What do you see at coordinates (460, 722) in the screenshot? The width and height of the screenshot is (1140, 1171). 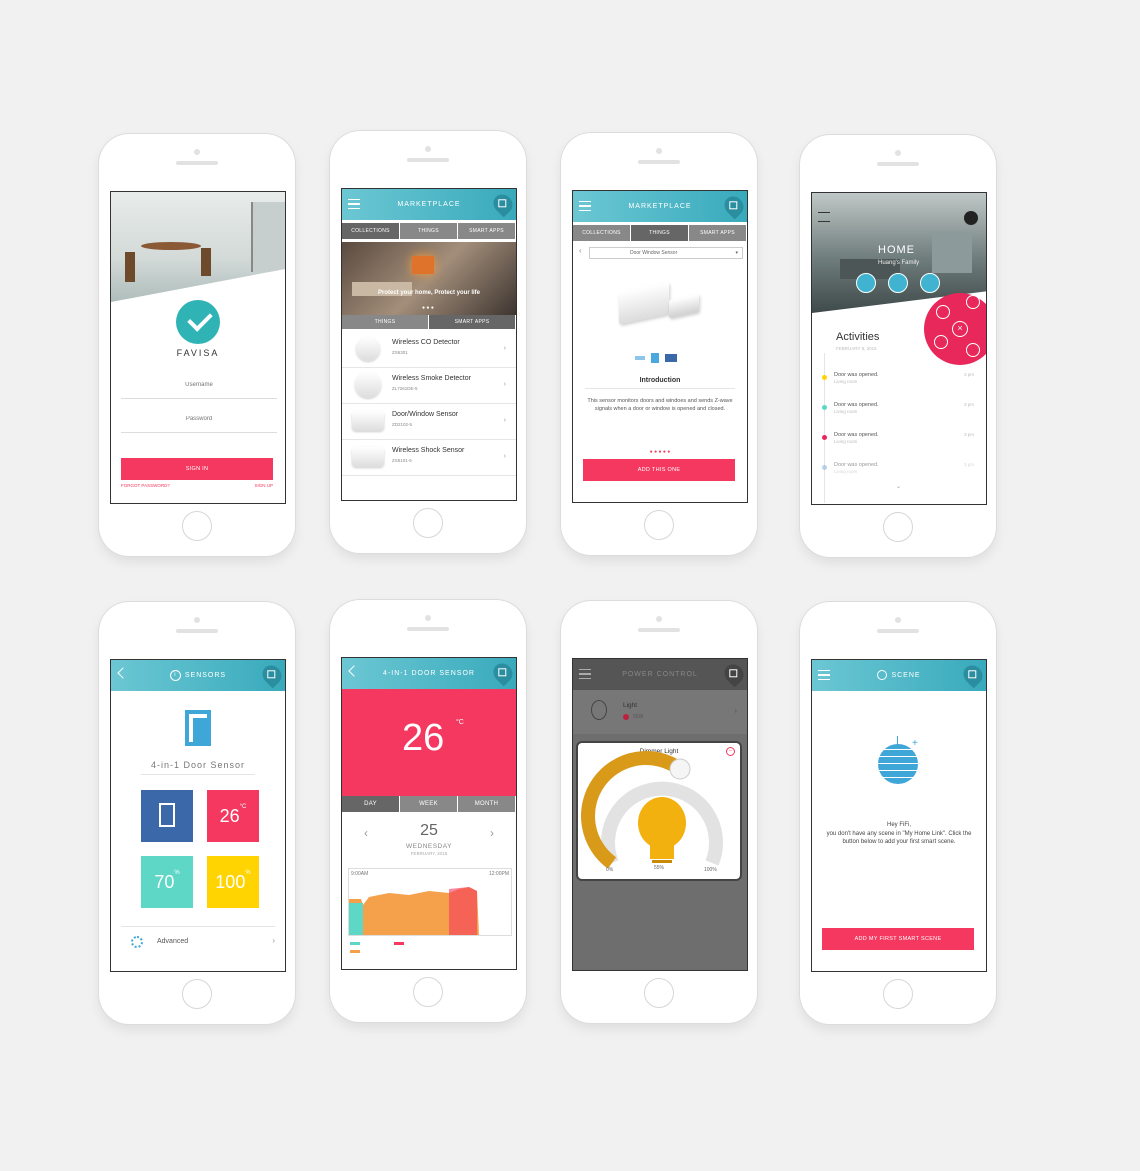 I see `temperature-unit: °C` at bounding box center [460, 722].